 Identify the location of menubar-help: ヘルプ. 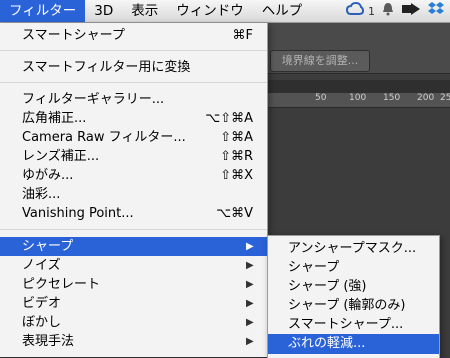
(282, 11).